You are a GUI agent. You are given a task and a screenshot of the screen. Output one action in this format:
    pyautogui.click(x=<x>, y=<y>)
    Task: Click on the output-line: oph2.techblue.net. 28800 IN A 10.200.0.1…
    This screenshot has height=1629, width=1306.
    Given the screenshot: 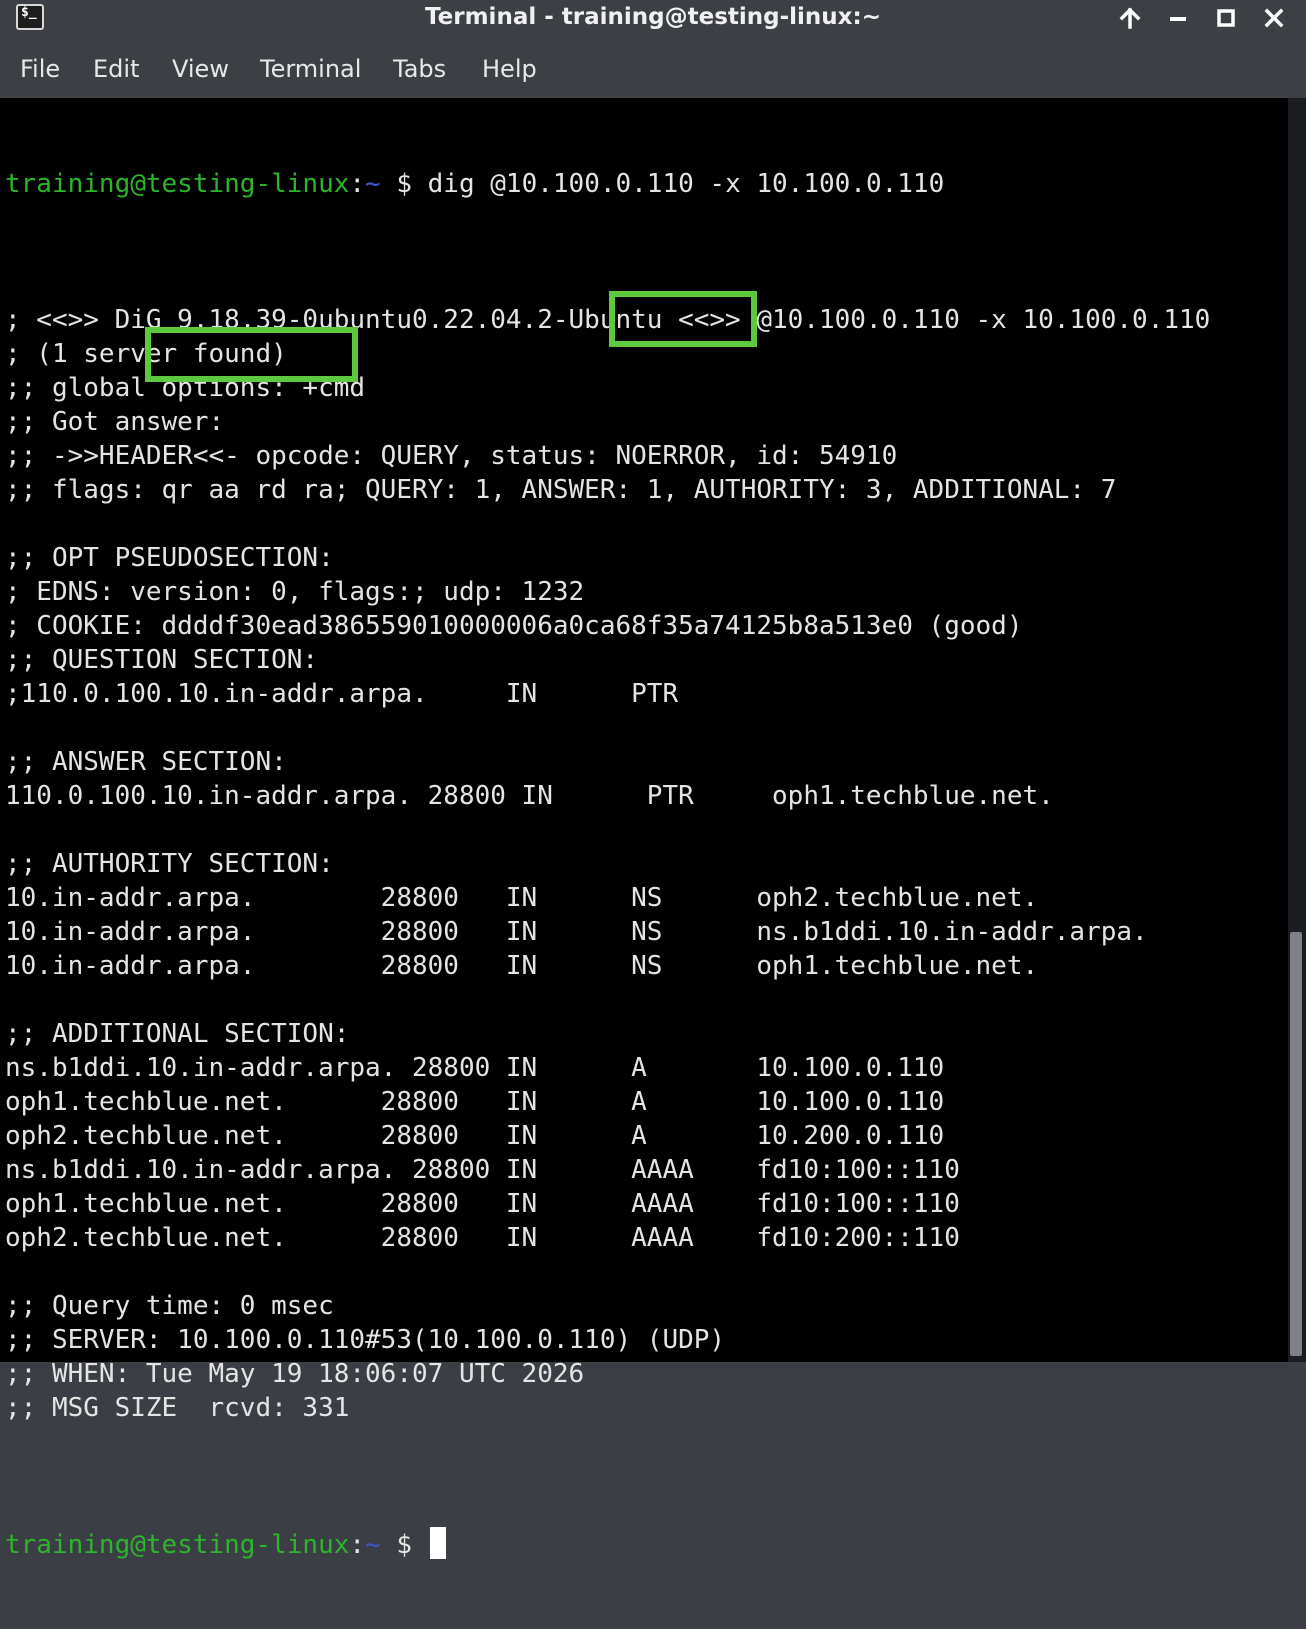 What is the action you would take?
    pyautogui.click(x=475, y=1136)
    